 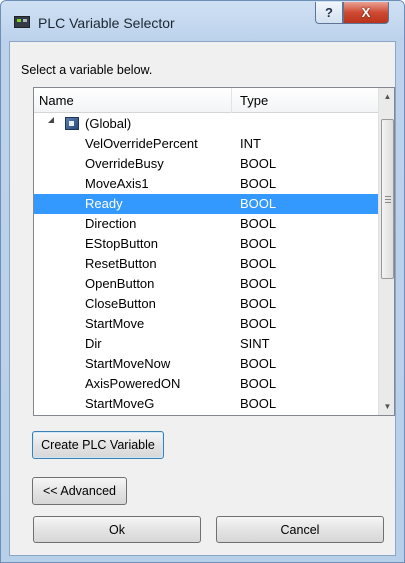 What do you see at coordinates (117, 183) in the screenshot?
I see `variable-name: MoveAxis1` at bounding box center [117, 183].